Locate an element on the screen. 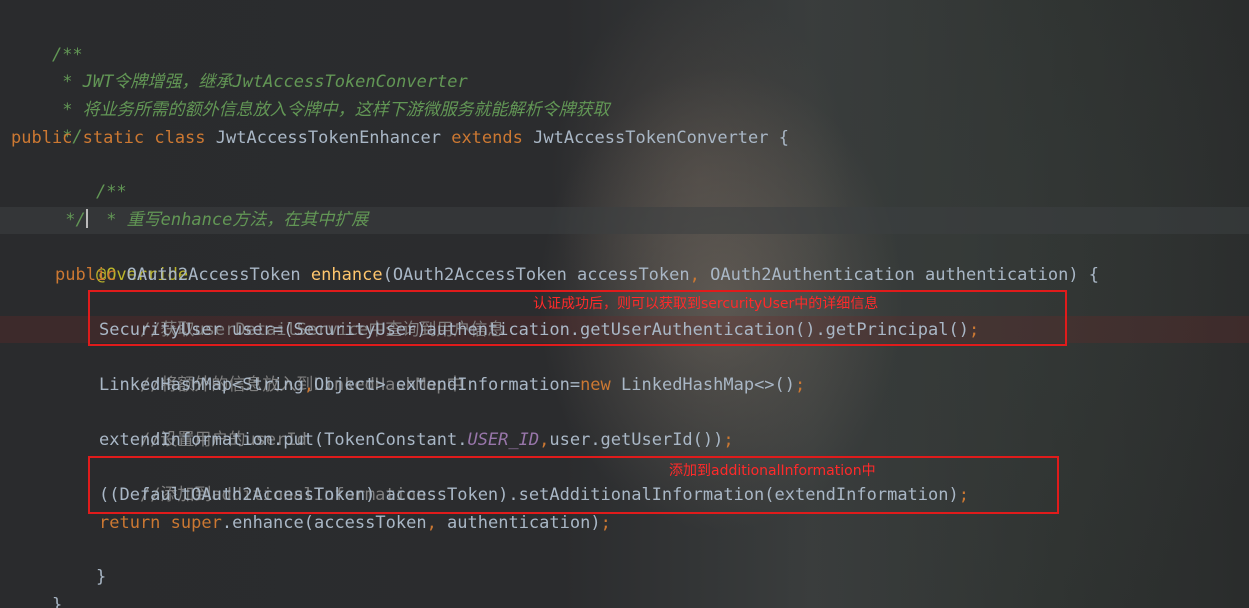 This screenshot has width=1249, height=608. code-line: @Override is located at coordinates (121, 260).